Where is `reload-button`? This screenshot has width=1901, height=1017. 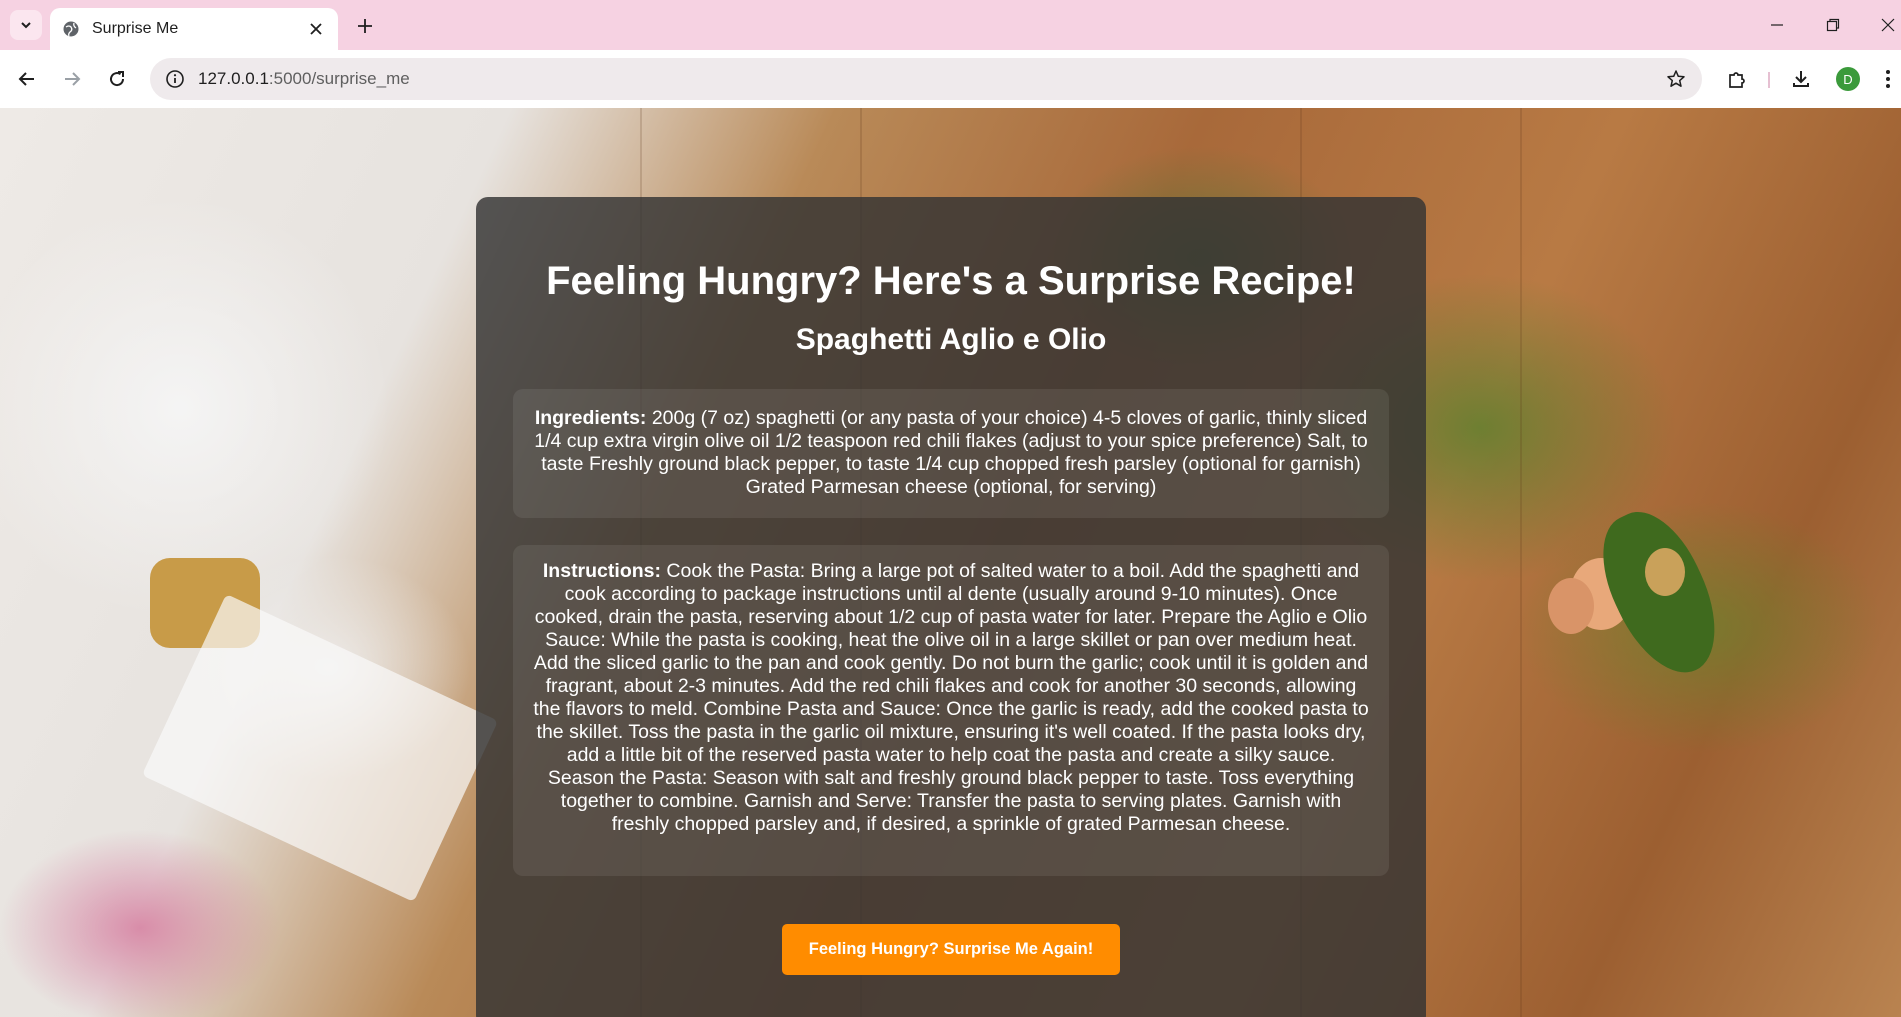 reload-button is located at coordinates (117, 79).